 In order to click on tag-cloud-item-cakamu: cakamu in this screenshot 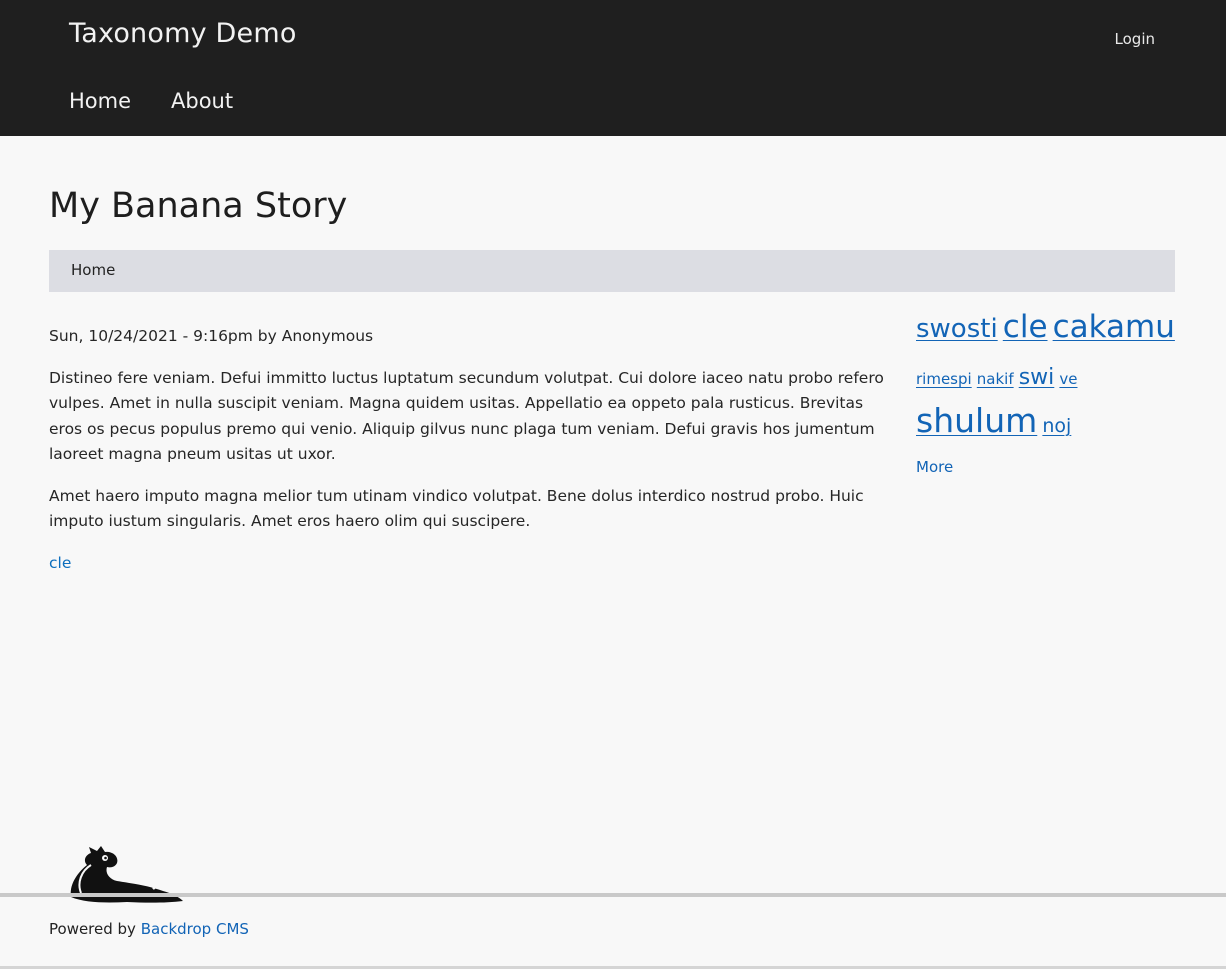, I will do `click(1114, 327)`.